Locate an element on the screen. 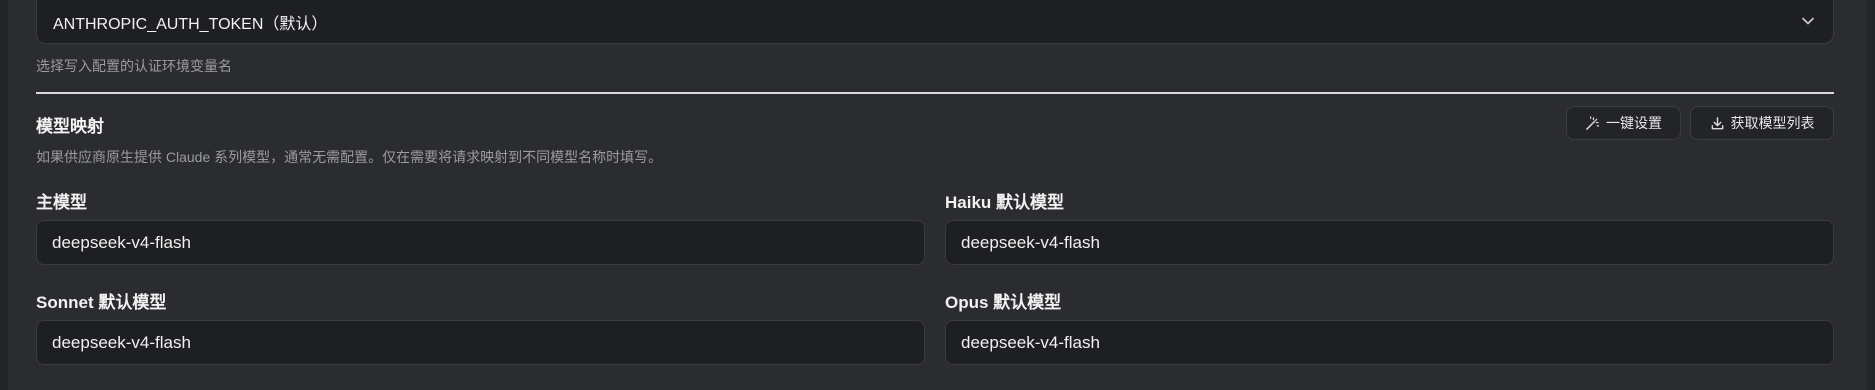 This screenshot has width=1875, height=390. chevron-down-icon is located at coordinates (1808, 21).